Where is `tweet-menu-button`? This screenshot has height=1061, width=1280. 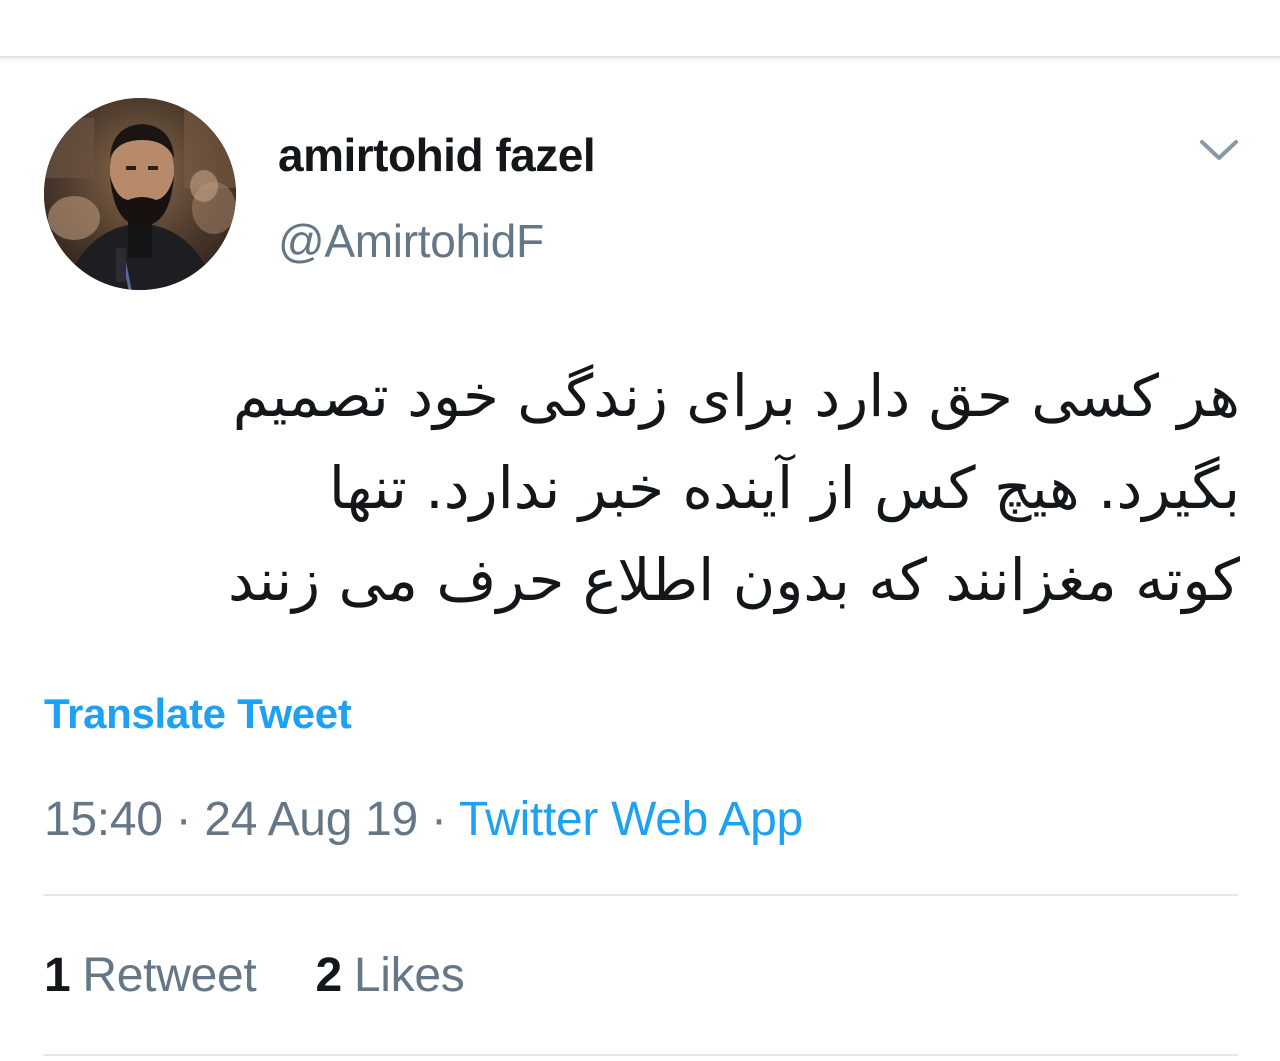 tweet-menu-button is located at coordinates (1219, 150).